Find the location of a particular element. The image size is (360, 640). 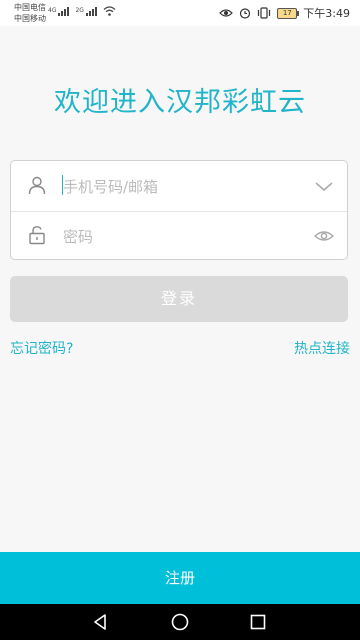

battery-icon: 17 is located at coordinates (288, 13).